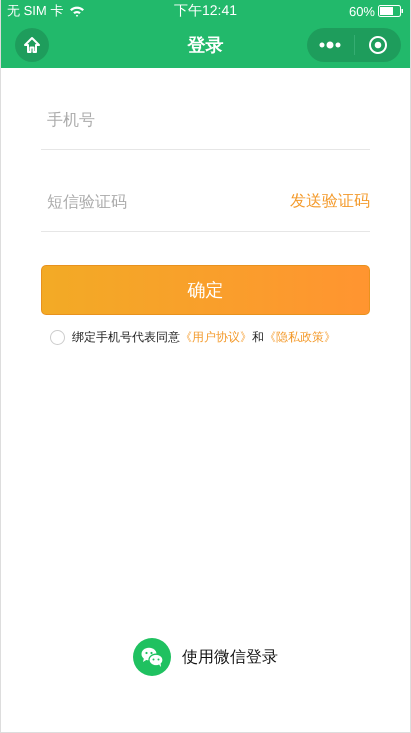 This screenshot has height=733, width=411. Describe the element at coordinates (126, 337) in the screenshot. I see `agreement-text: 绑定手机号代表同意` at that location.